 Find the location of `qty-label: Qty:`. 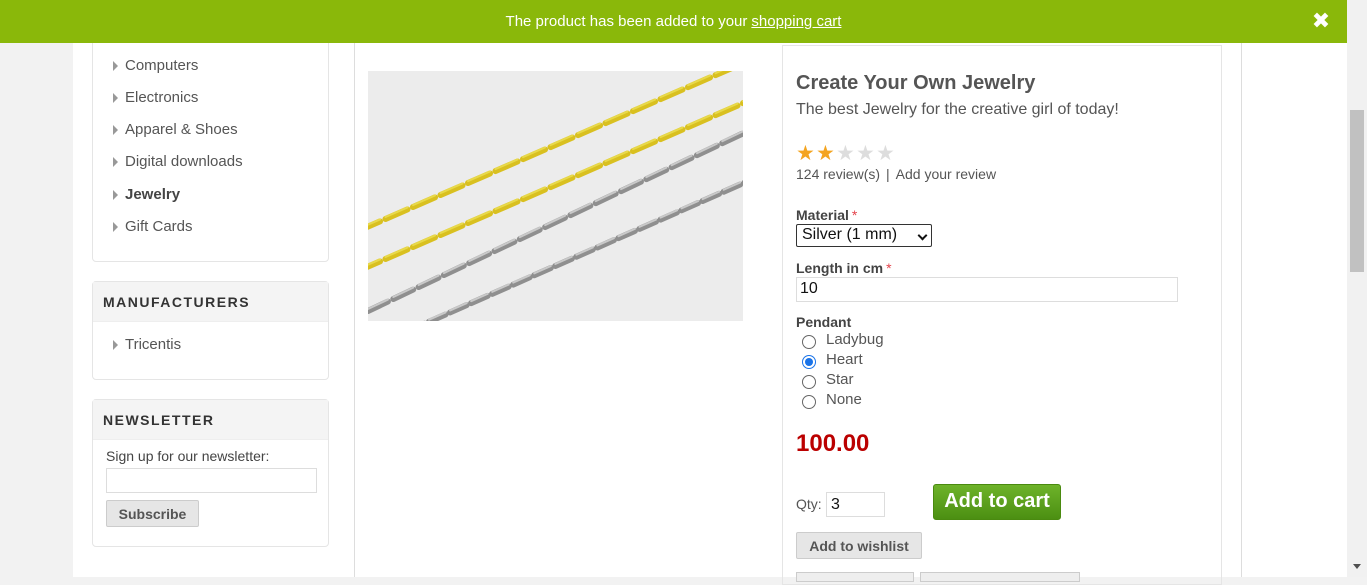

qty-label: Qty: is located at coordinates (809, 504).